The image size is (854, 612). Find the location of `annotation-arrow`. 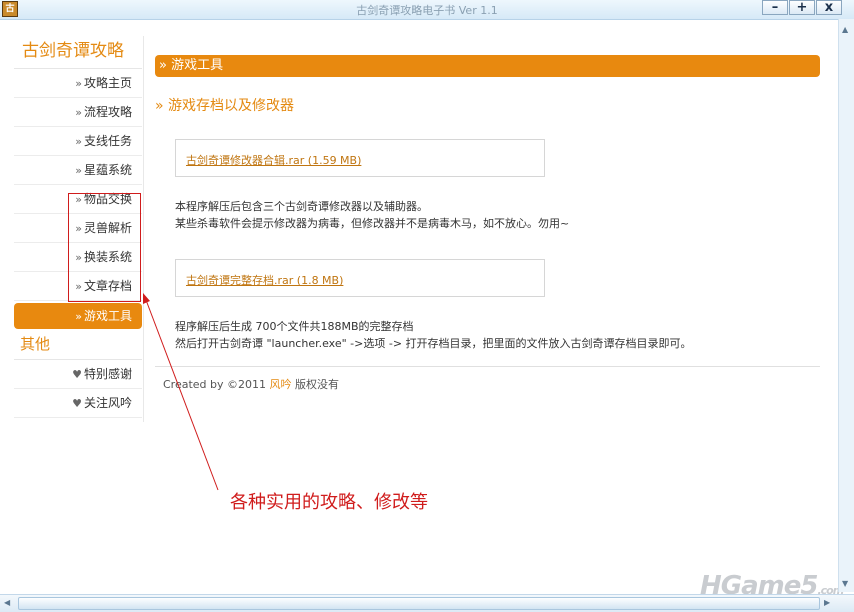

annotation-arrow is located at coordinates (181, 392).